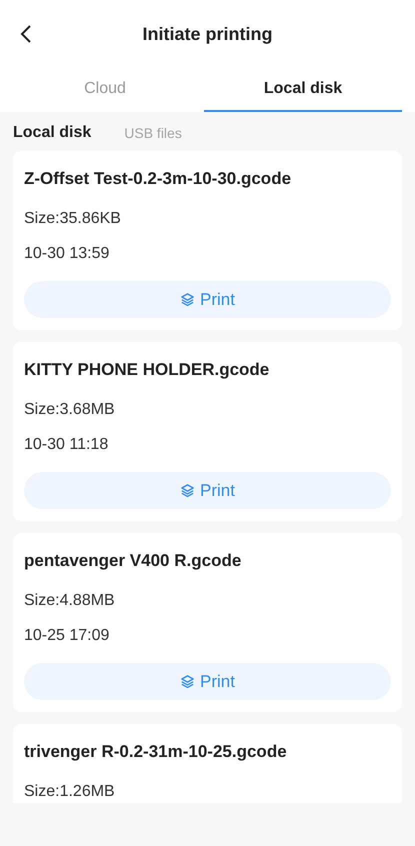 The height and width of the screenshot is (846, 415). What do you see at coordinates (303, 90) in the screenshot?
I see `tab: Local disk` at bounding box center [303, 90].